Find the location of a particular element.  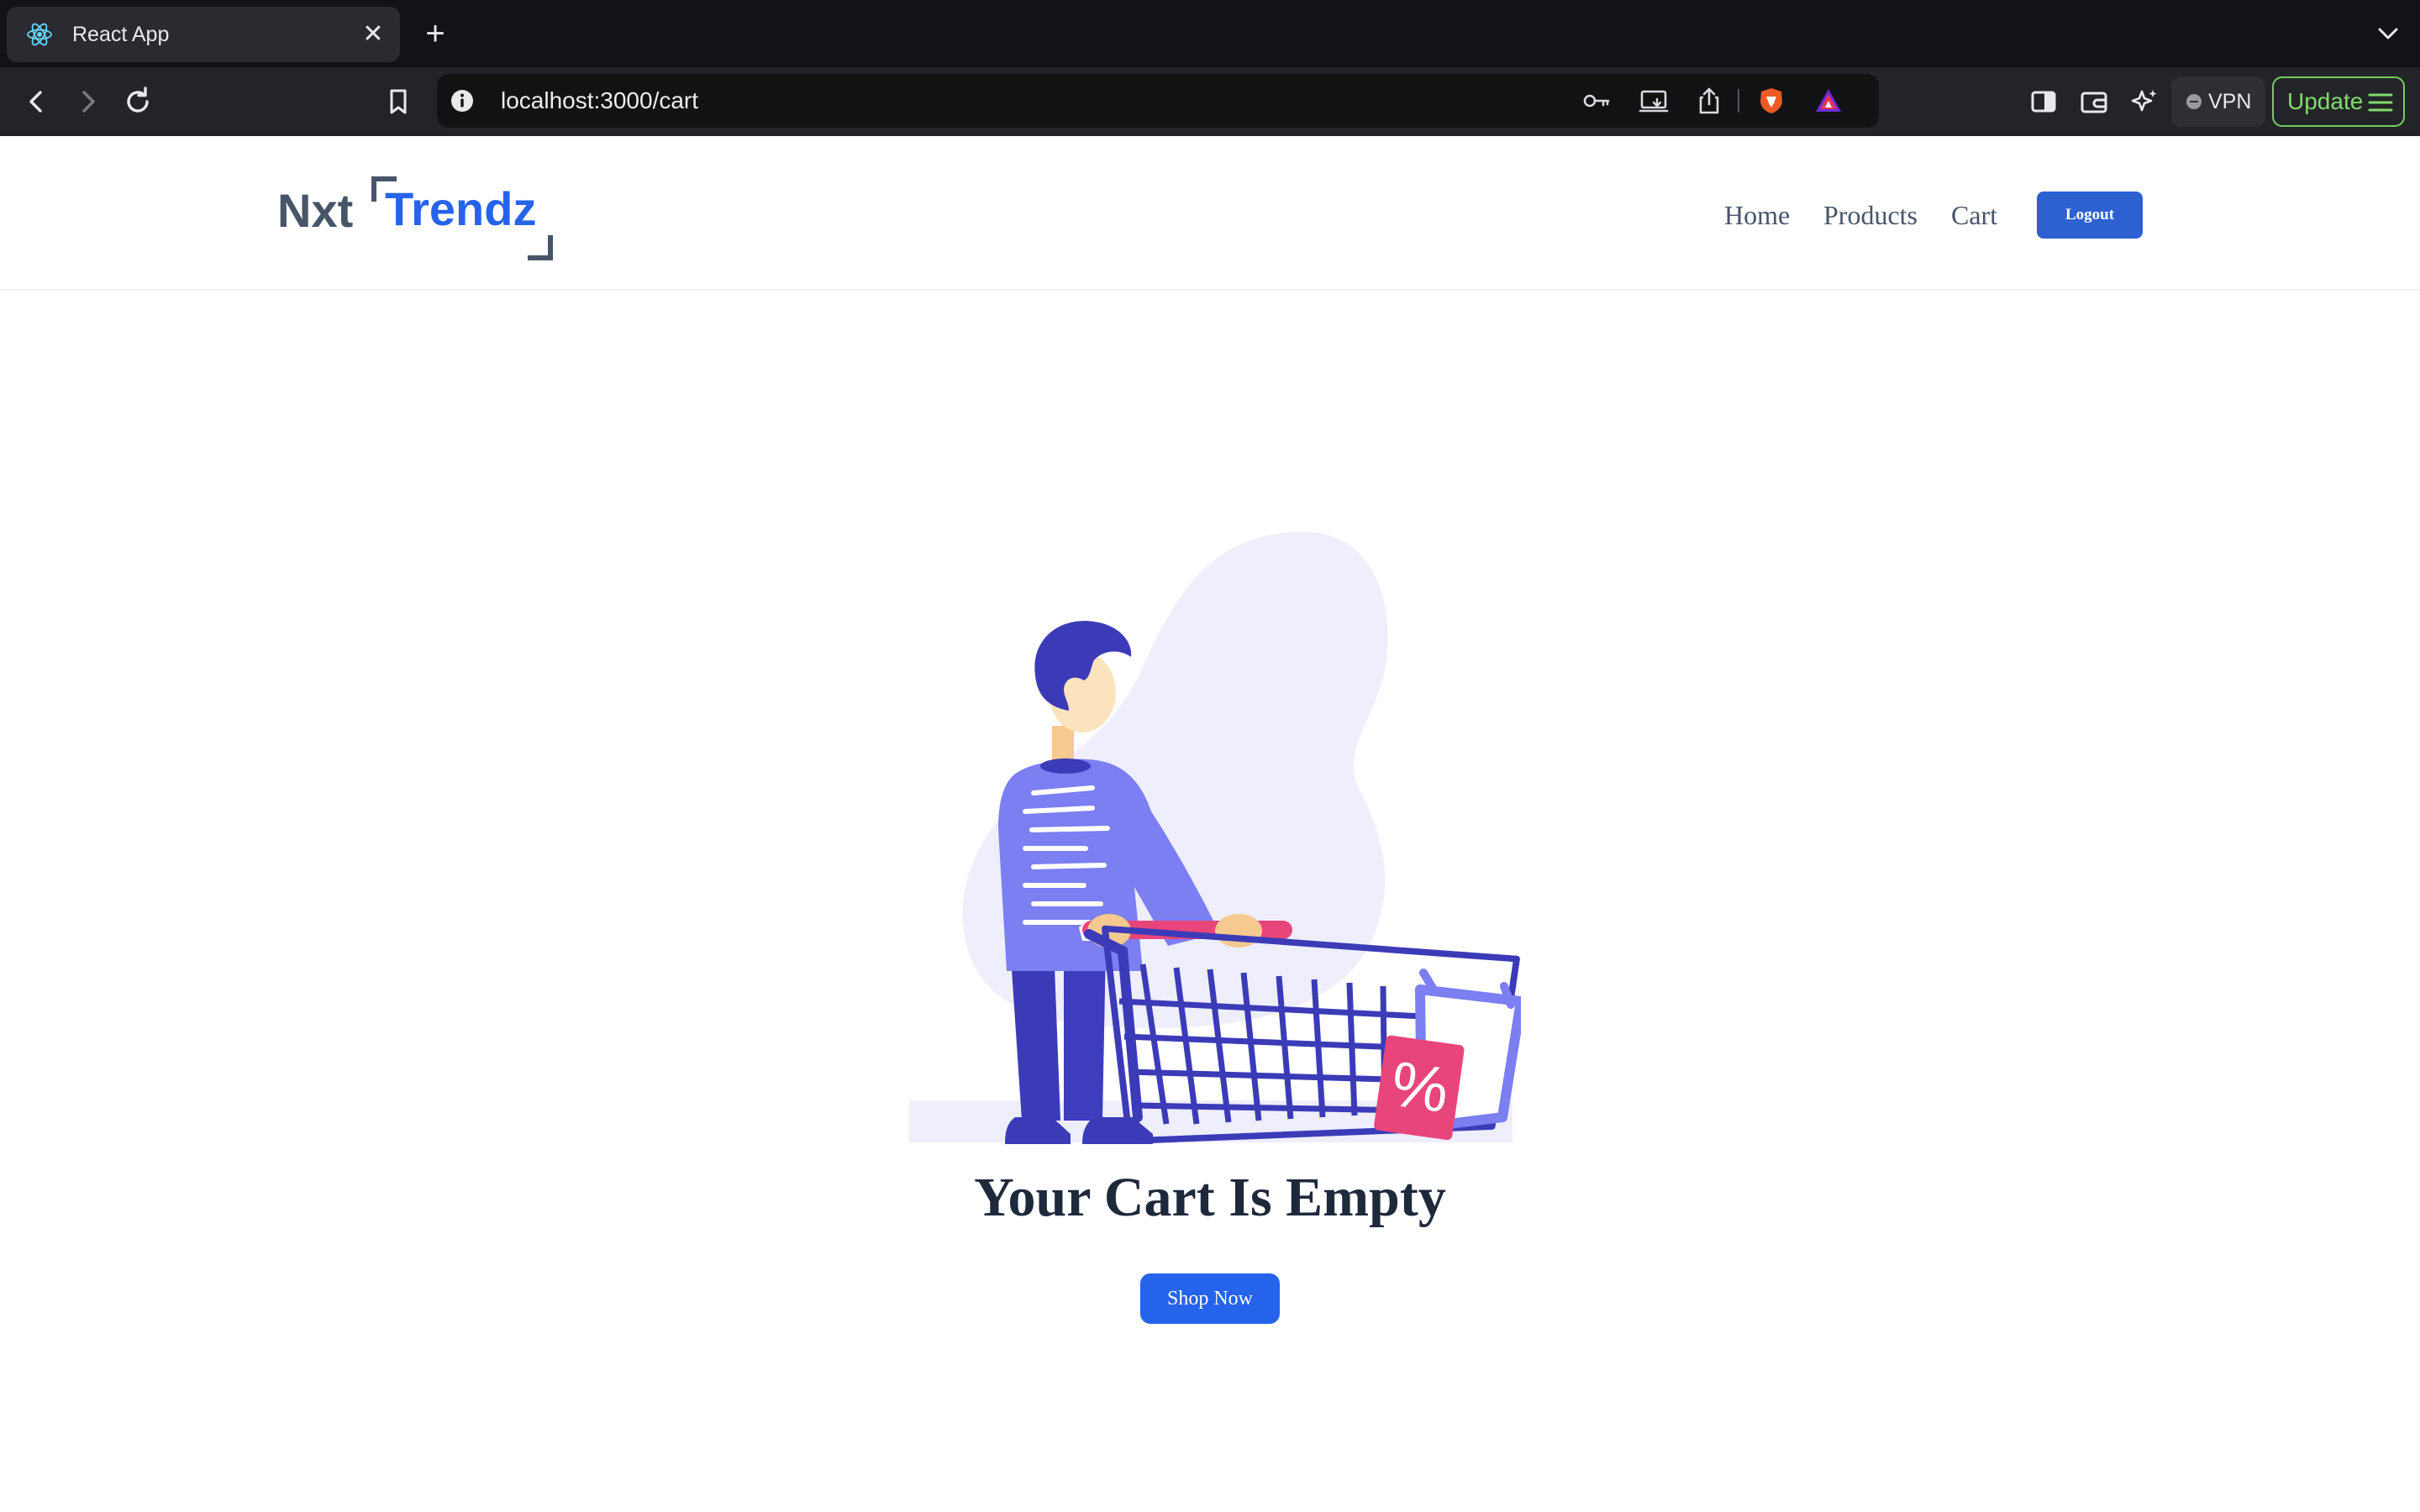

browser-tab: React App ✕ is located at coordinates (203, 34).